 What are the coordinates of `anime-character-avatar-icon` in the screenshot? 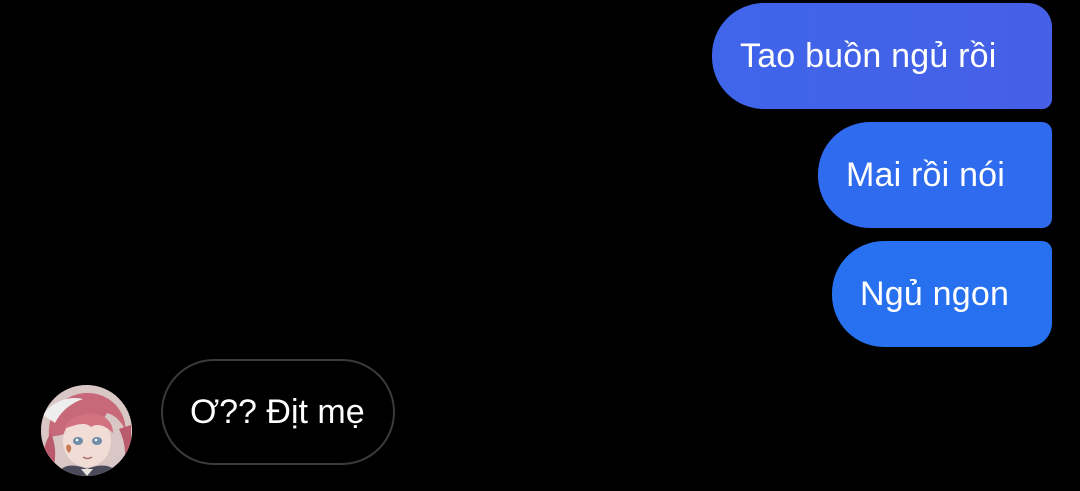 It's located at (86, 430).